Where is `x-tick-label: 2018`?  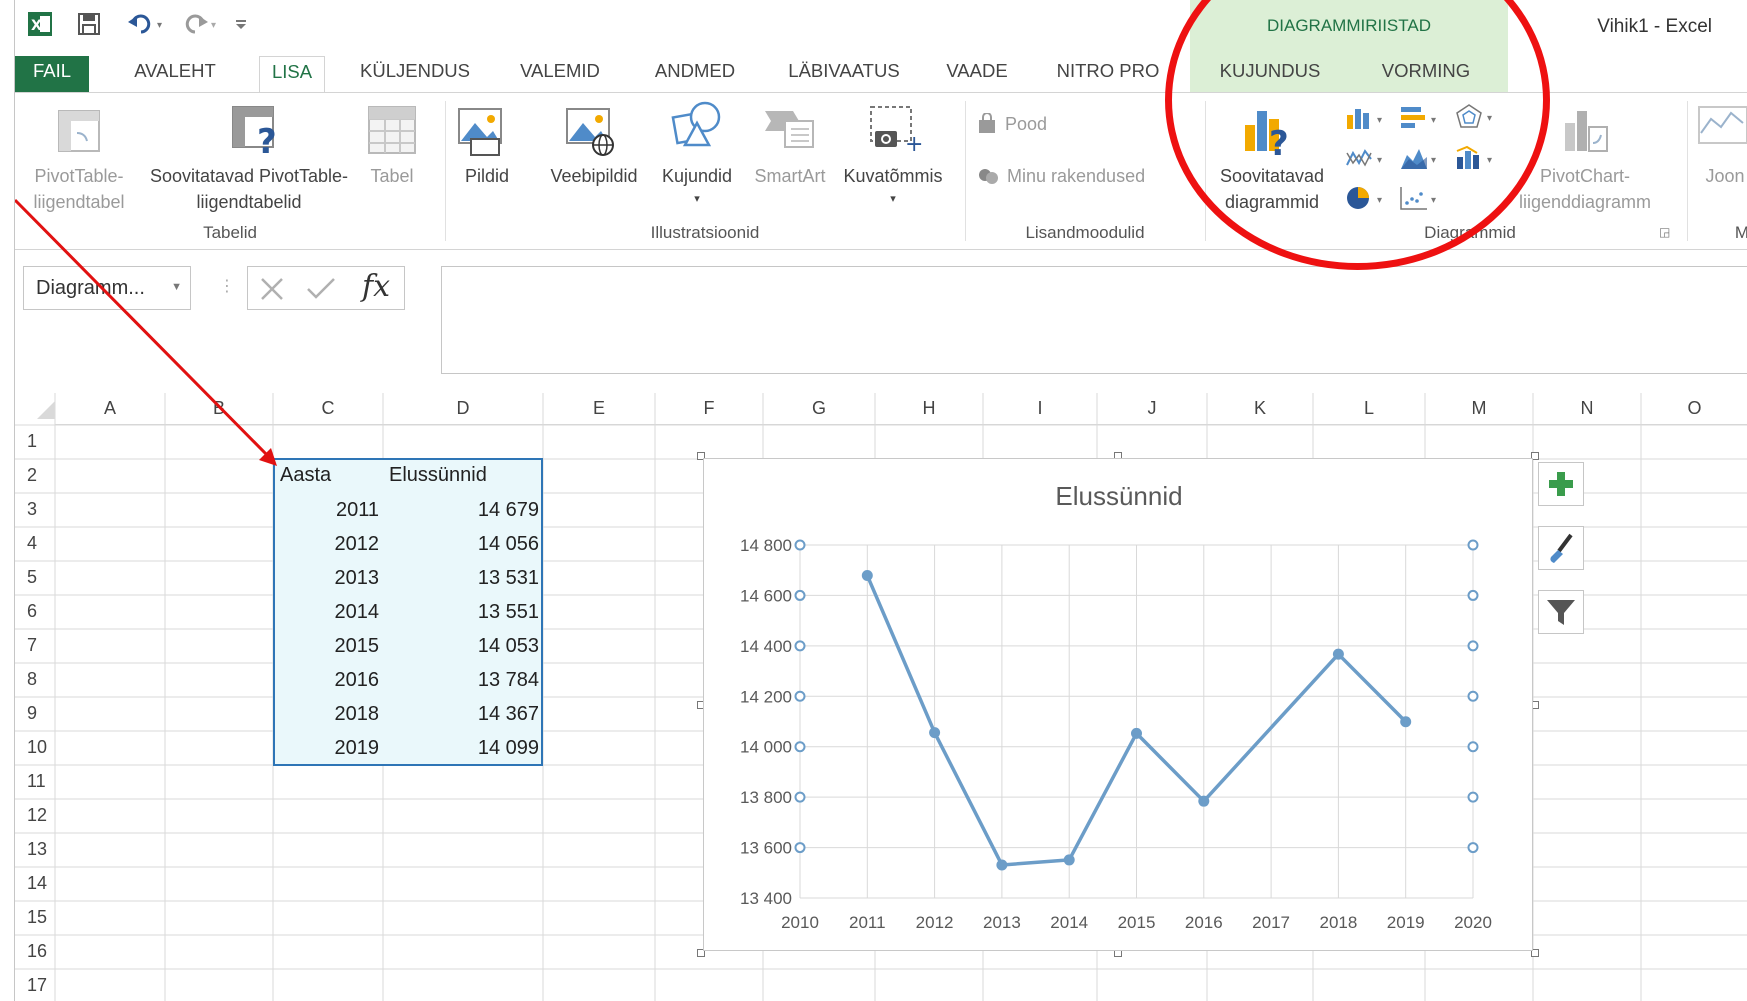
x-tick-label: 2018 is located at coordinates (1338, 922).